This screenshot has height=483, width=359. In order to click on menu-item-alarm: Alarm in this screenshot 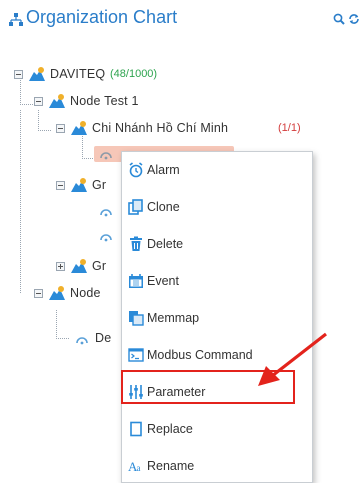, I will do `click(217, 170)`.